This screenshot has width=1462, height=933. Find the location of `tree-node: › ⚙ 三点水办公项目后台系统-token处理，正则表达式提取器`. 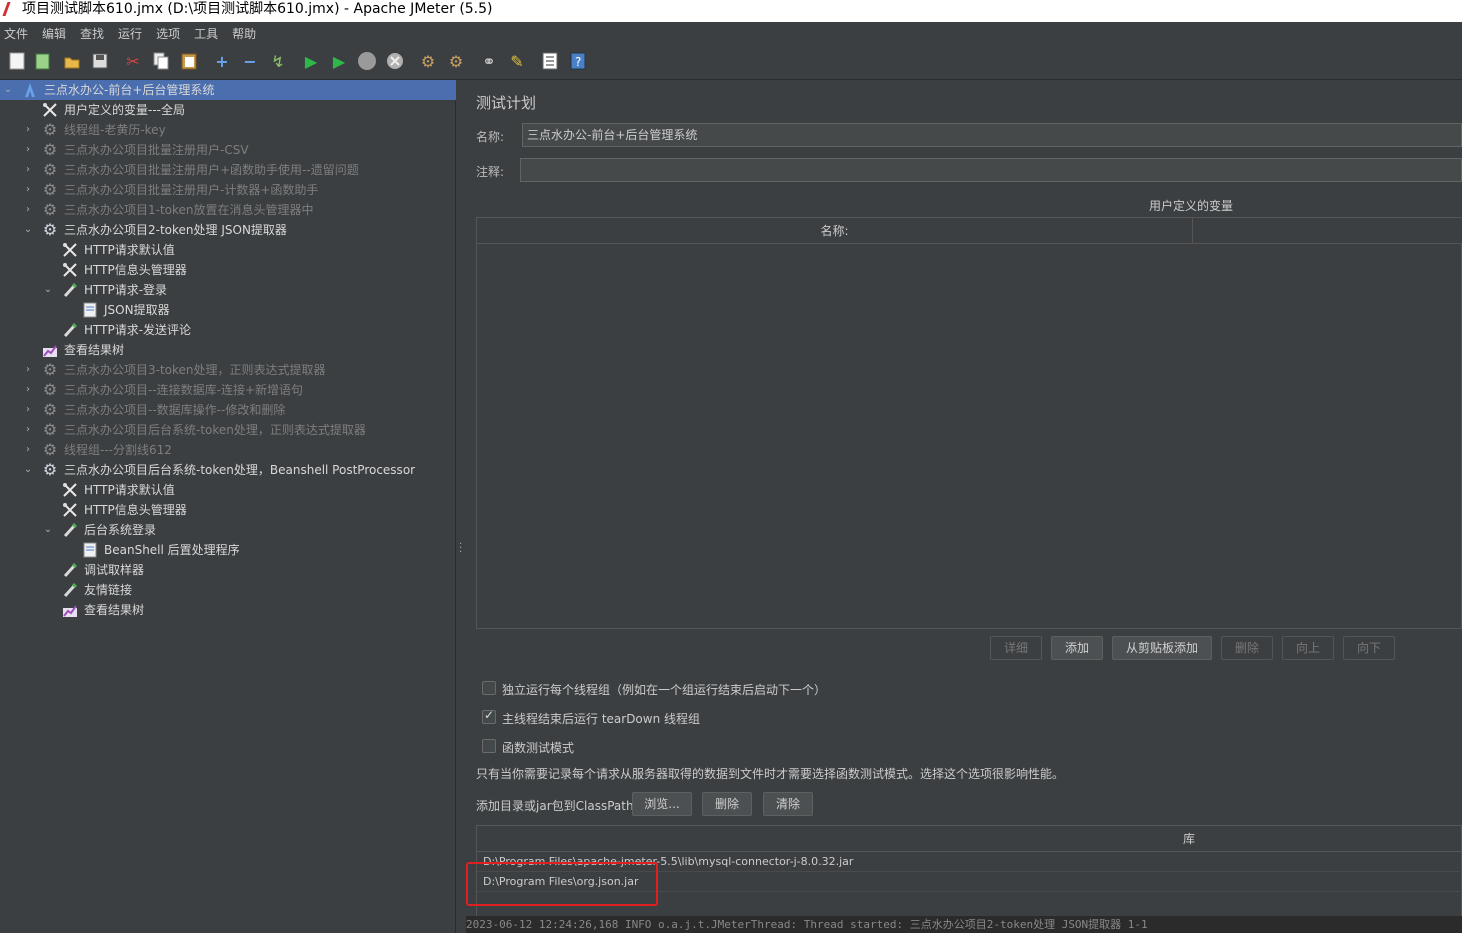

tree-node: › ⚙ 三点水办公项目后台系统-token处理，正则表达式提取器 is located at coordinates (233, 430).